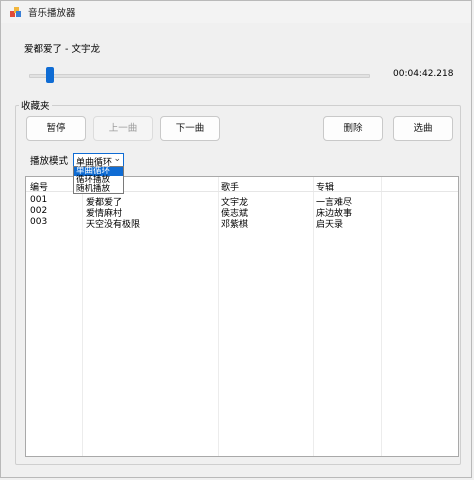 The height and width of the screenshot is (480, 474). Describe the element at coordinates (52, 13) in the screenshot. I see `window-title: 音乐播放器` at that location.